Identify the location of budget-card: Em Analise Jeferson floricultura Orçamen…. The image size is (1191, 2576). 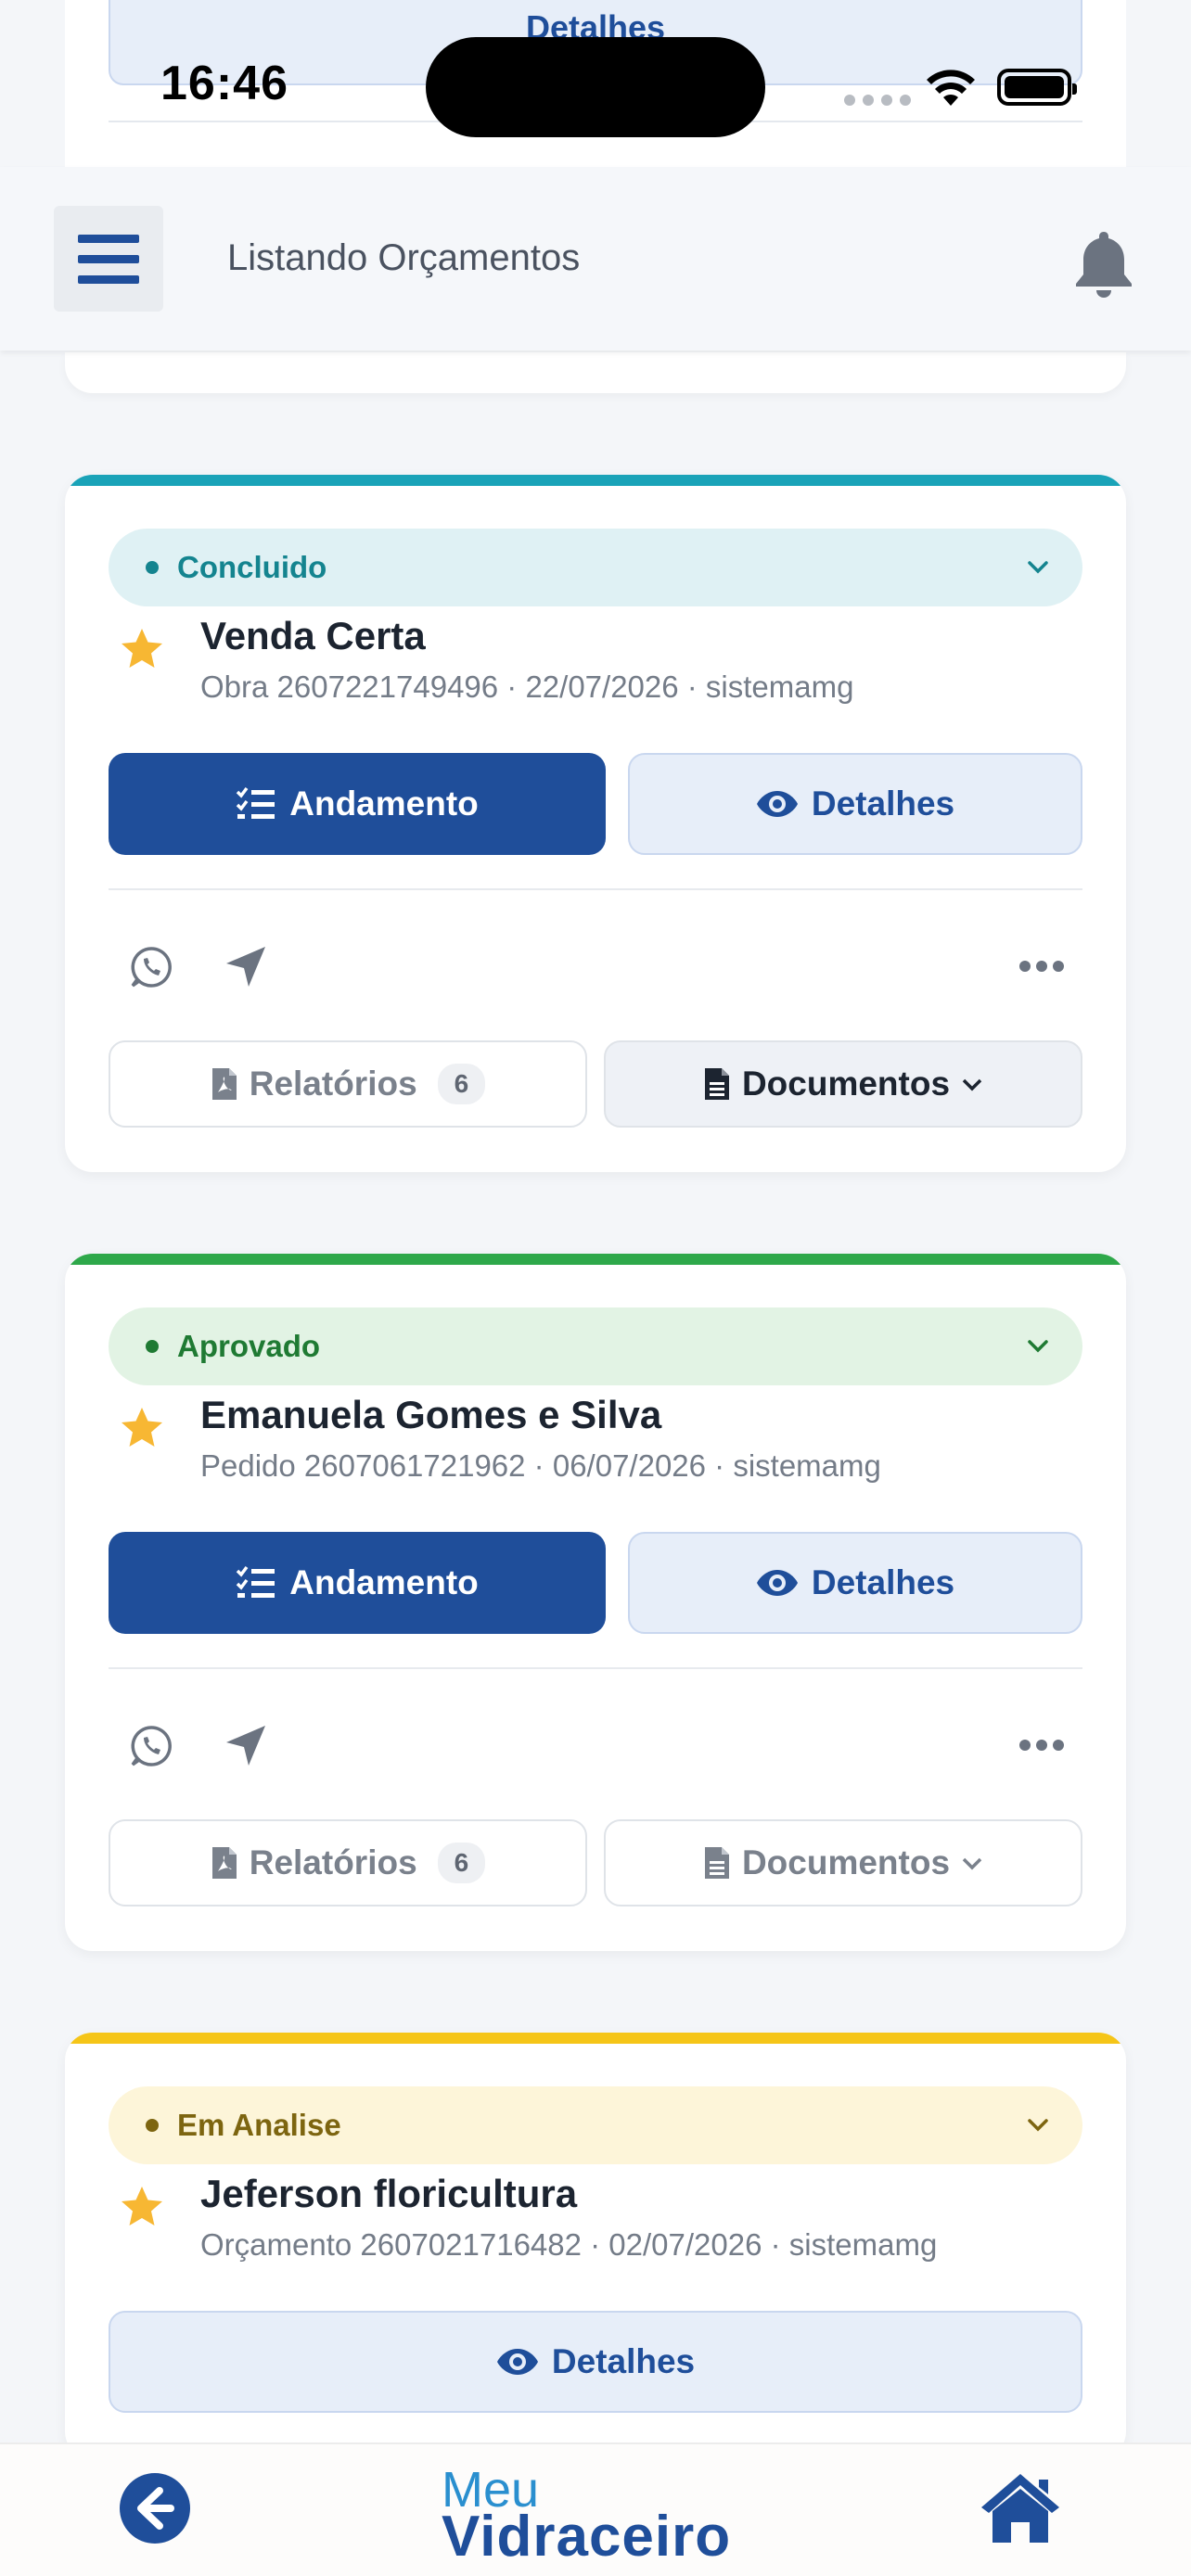
(595, 2246).